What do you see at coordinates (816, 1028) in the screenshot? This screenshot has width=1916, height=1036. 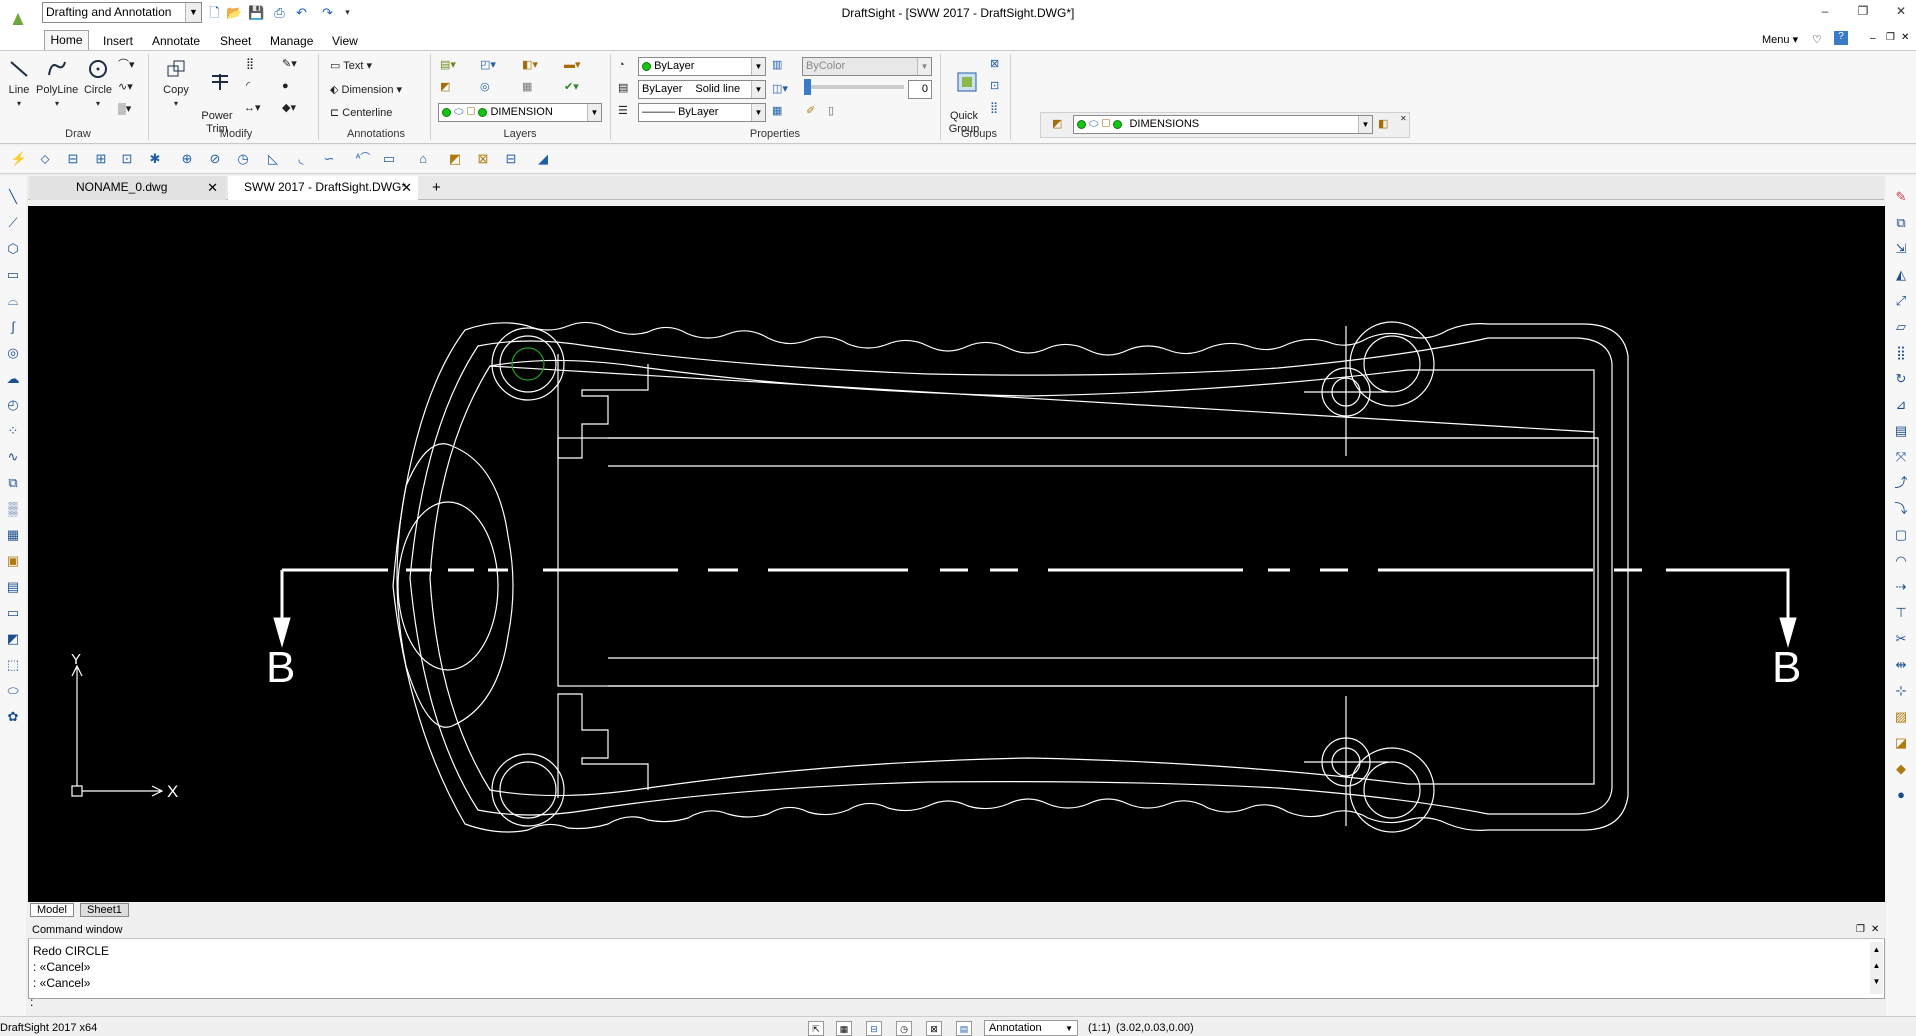 I see `cursor-icon: ⇱` at bounding box center [816, 1028].